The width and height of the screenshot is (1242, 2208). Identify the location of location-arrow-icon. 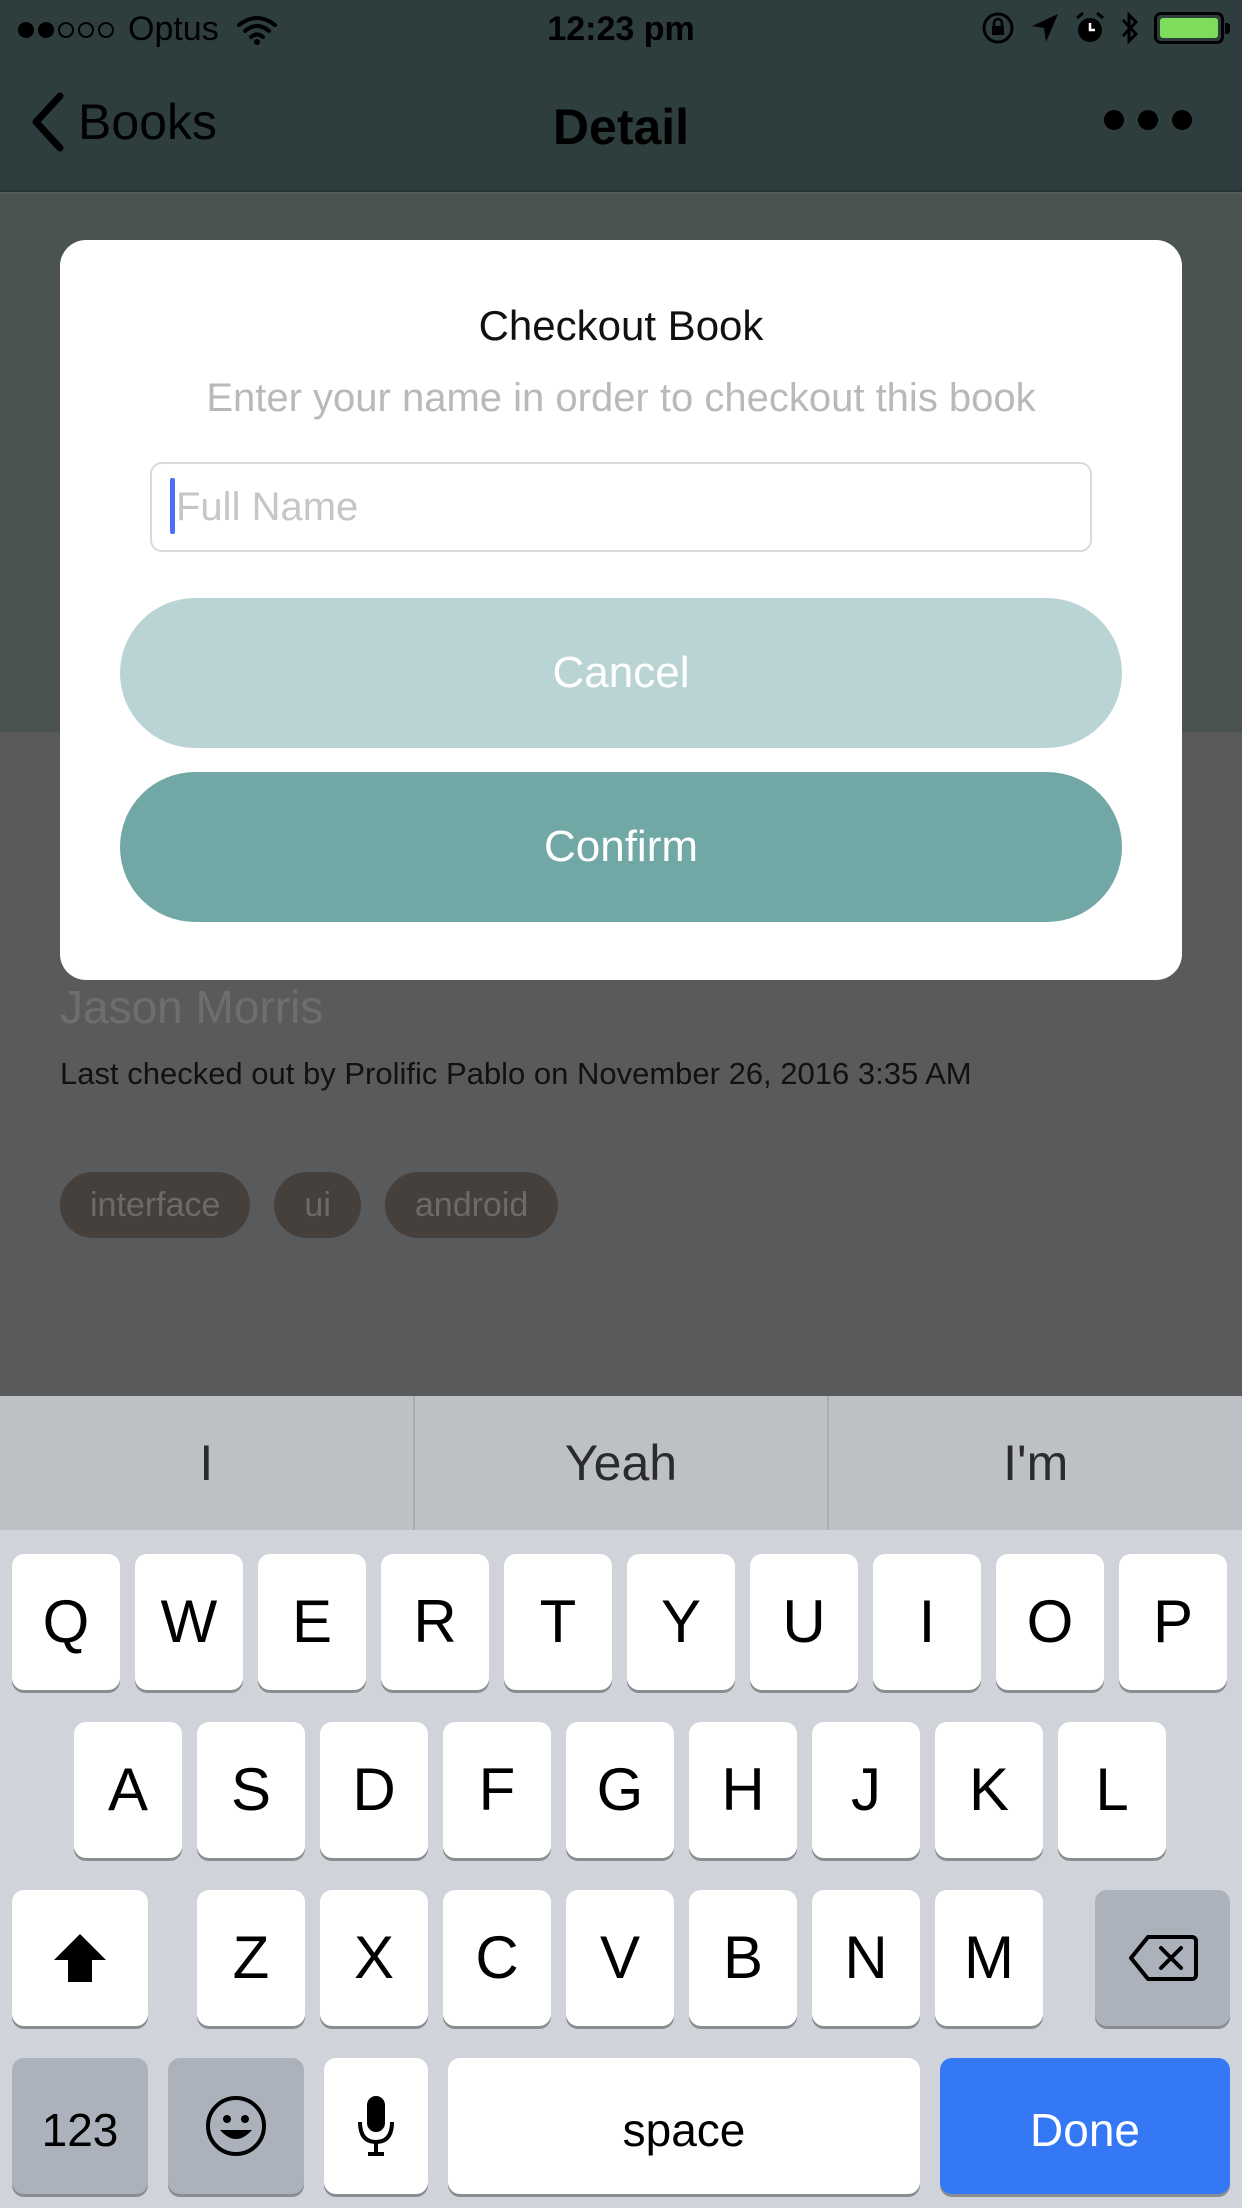
(1045, 28).